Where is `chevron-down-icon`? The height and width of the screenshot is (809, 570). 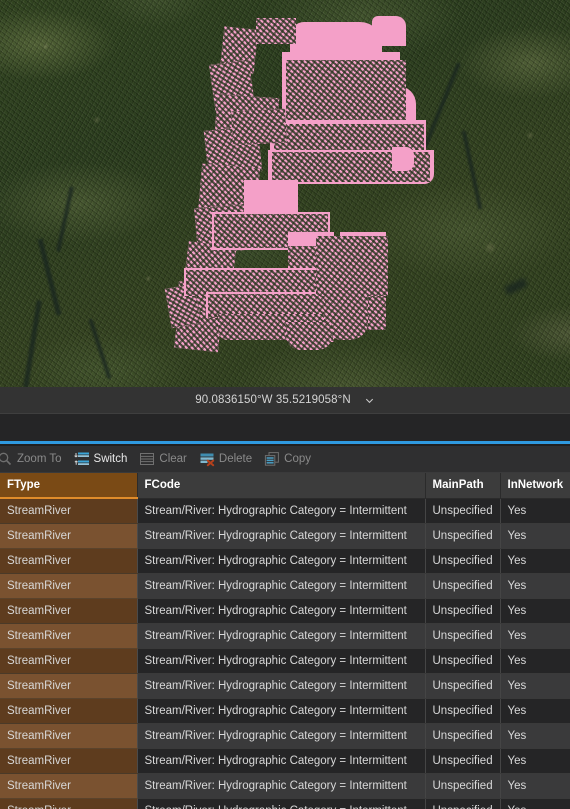 chevron-down-icon is located at coordinates (369, 400).